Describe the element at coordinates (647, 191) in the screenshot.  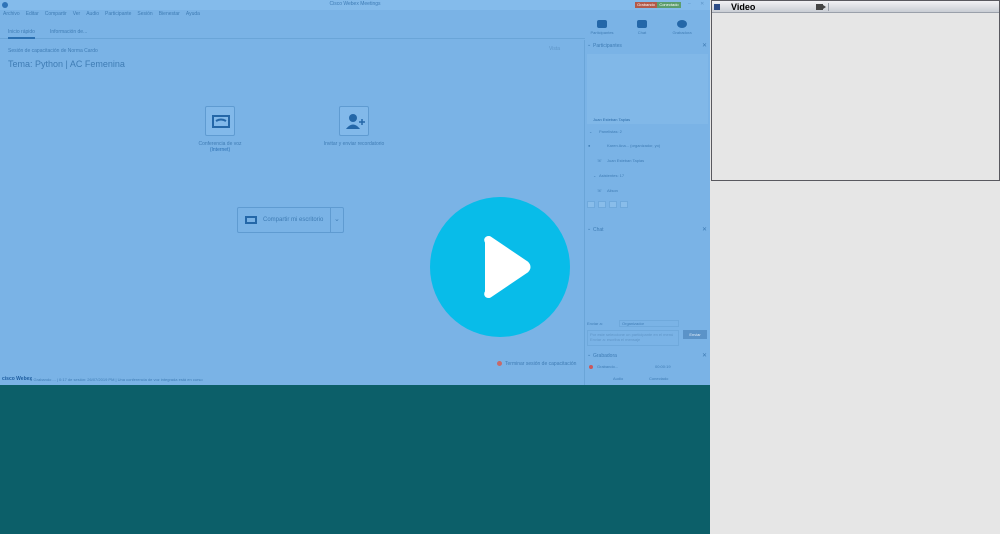
I see `list-item: ☏ Alison` at that location.